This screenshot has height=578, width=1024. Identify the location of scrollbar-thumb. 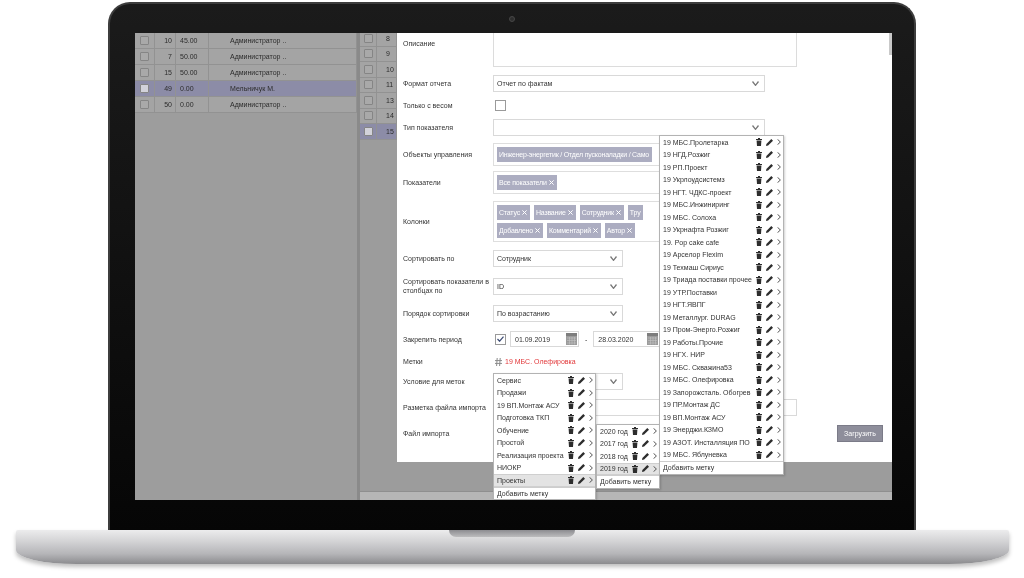
(890, 44).